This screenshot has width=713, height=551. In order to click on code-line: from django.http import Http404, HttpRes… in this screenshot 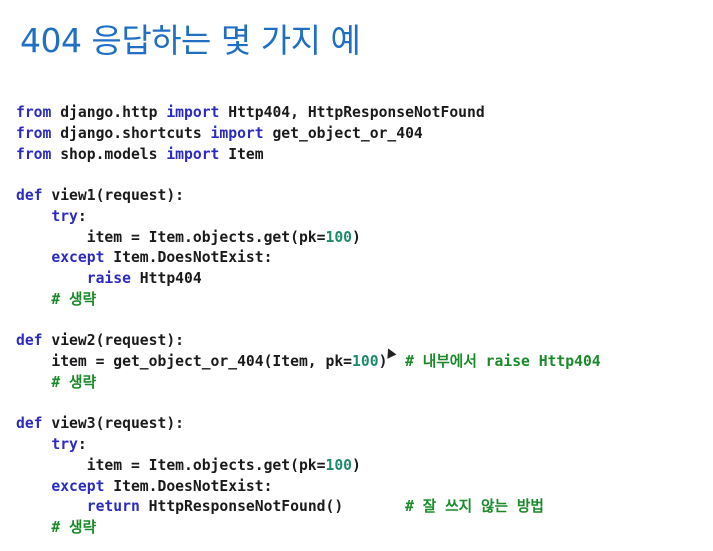, I will do `click(308, 113)`.